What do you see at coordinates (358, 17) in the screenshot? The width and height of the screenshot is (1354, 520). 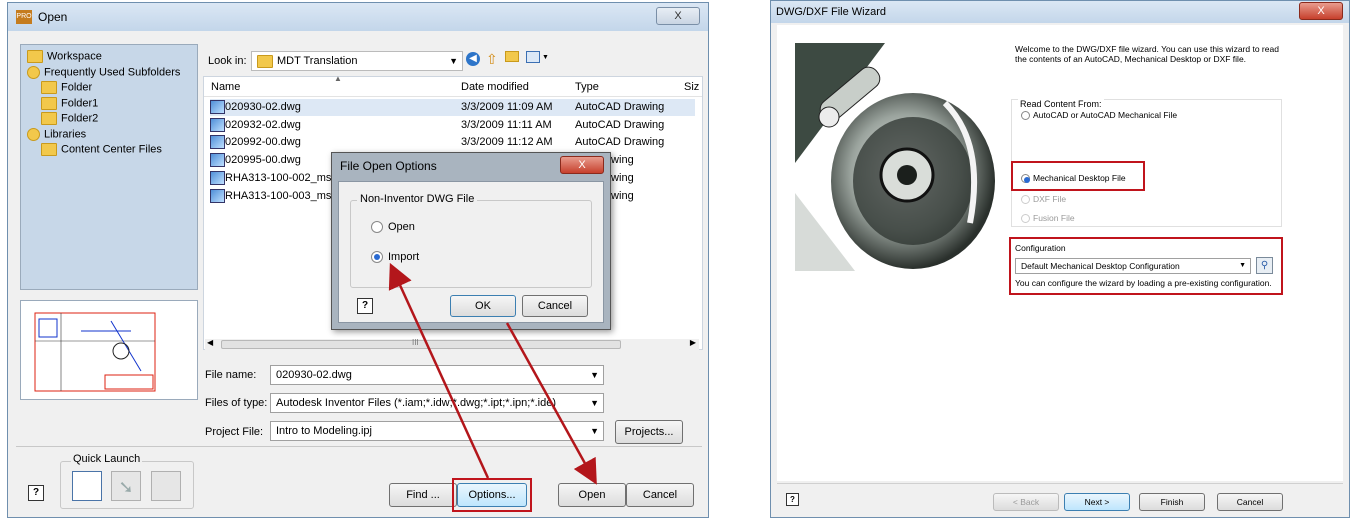 I see `open-dialog-titlebar: PRO Open X` at bounding box center [358, 17].